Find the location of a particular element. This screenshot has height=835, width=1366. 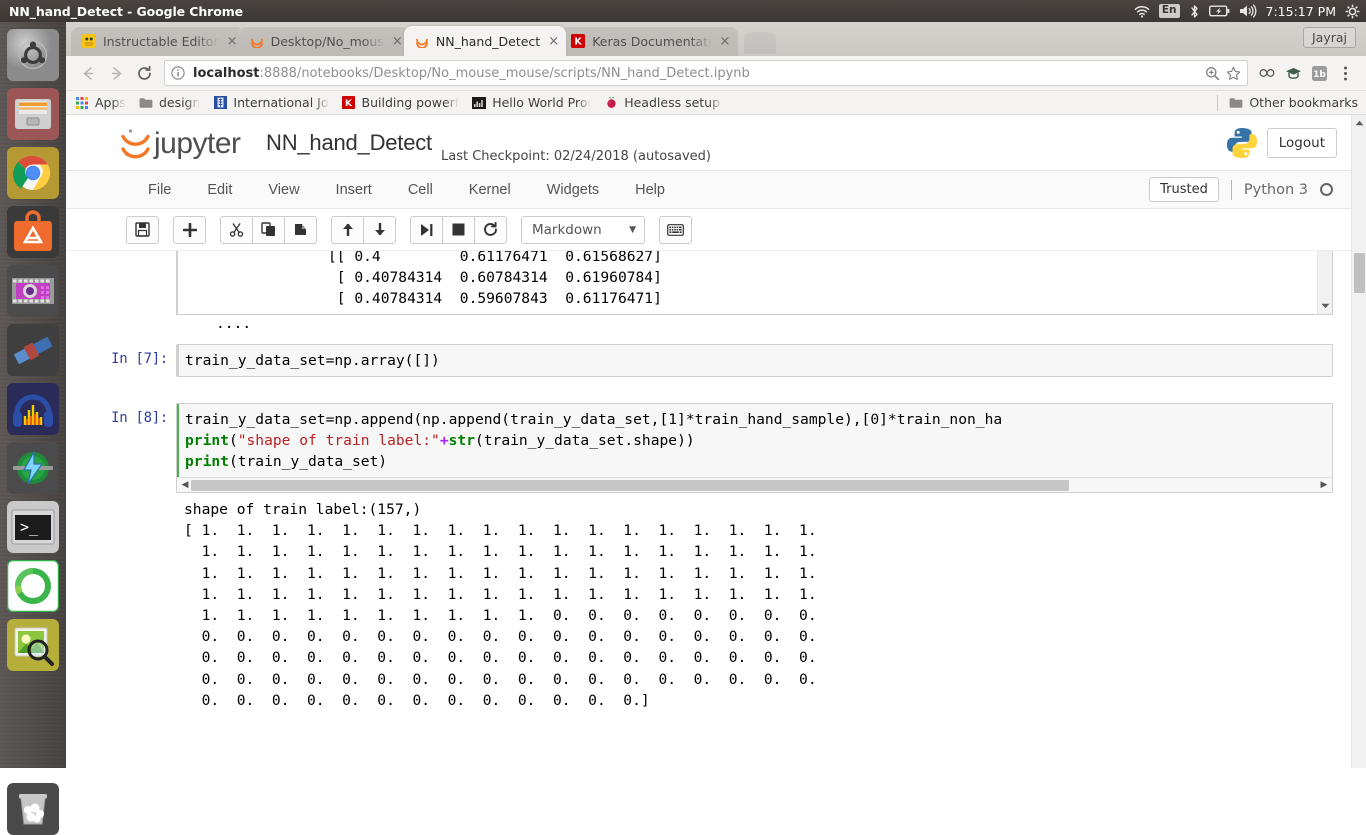

menu-cell: Cell is located at coordinates (420, 190).